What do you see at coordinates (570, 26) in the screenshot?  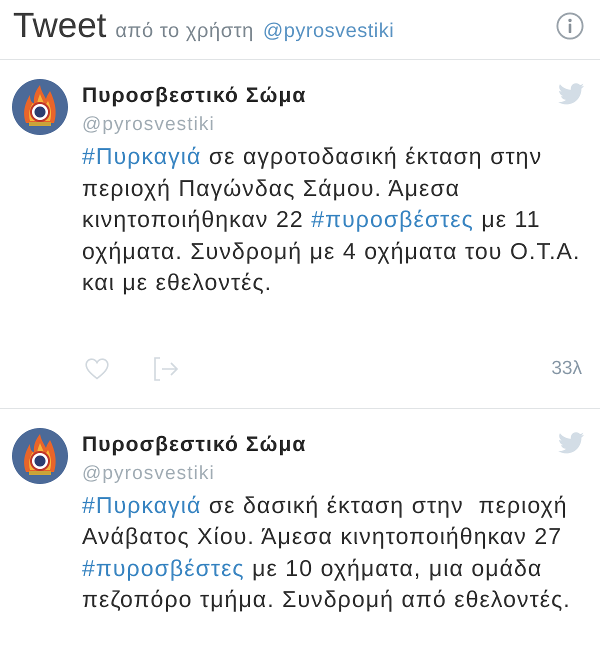 I see `info-icon` at bounding box center [570, 26].